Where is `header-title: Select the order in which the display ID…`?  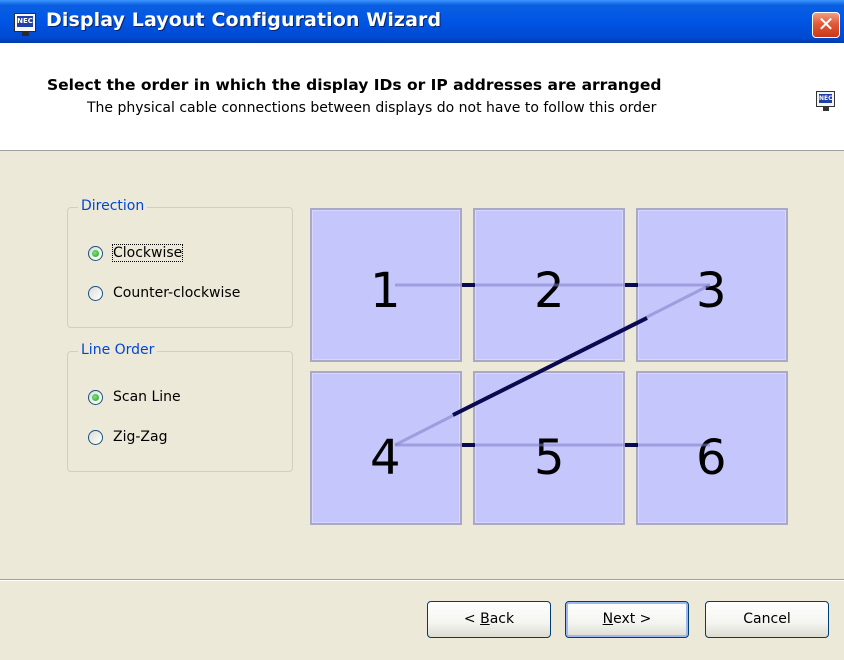
header-title: Select the order in which the display ID… is located at coordinates (354, 85).